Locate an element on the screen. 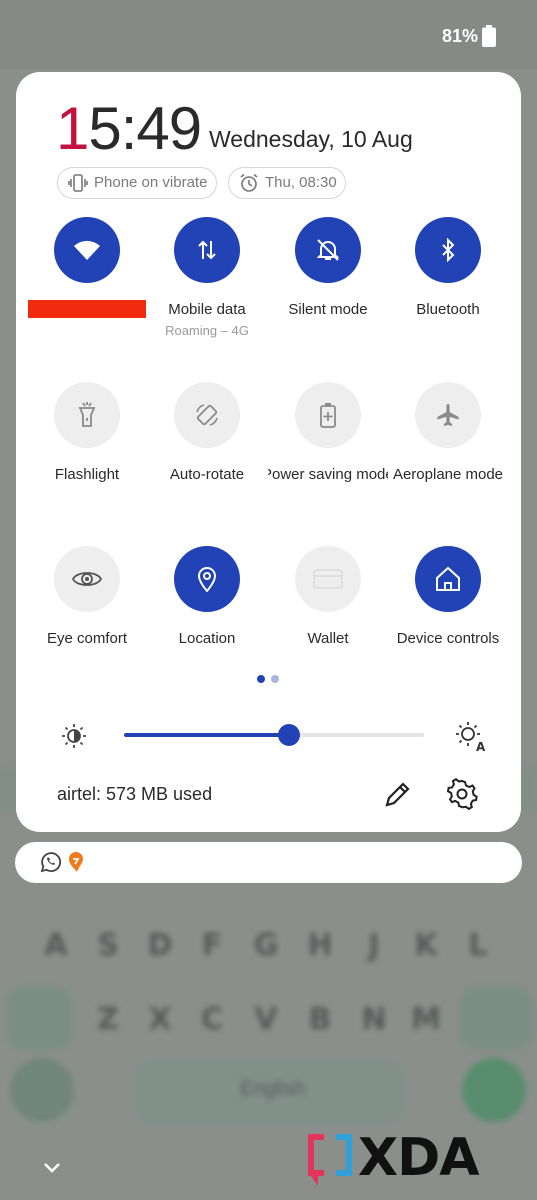 Image resolution: width=537 pixels, height=1200 pixels. notification-bar is located at coordinates (268, 862).